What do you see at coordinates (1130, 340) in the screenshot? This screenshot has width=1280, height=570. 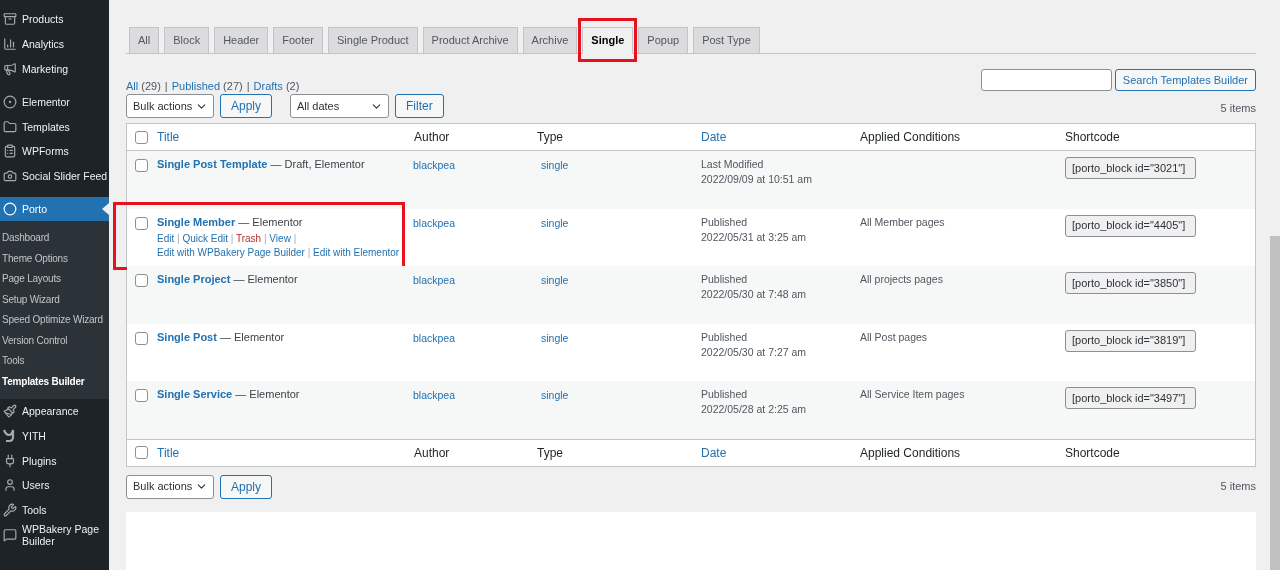 I see `shortcode-field: [porto_block id="3819"]` at bounding box center [1130, 340].